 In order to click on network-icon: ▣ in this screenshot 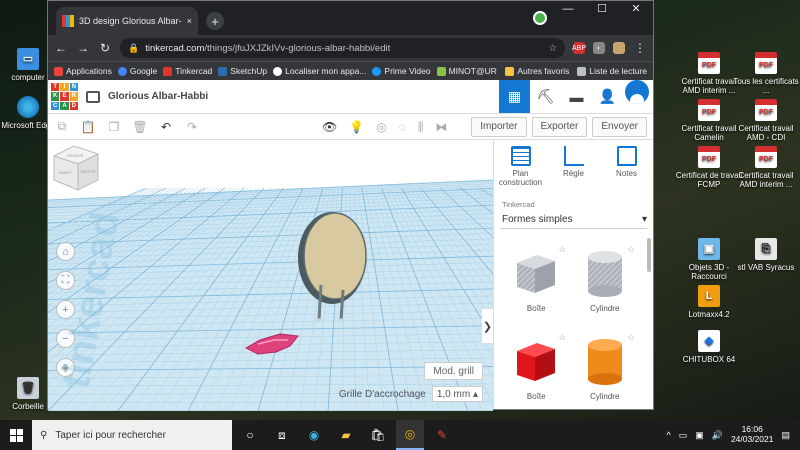, I will do `click(699, 435)`.